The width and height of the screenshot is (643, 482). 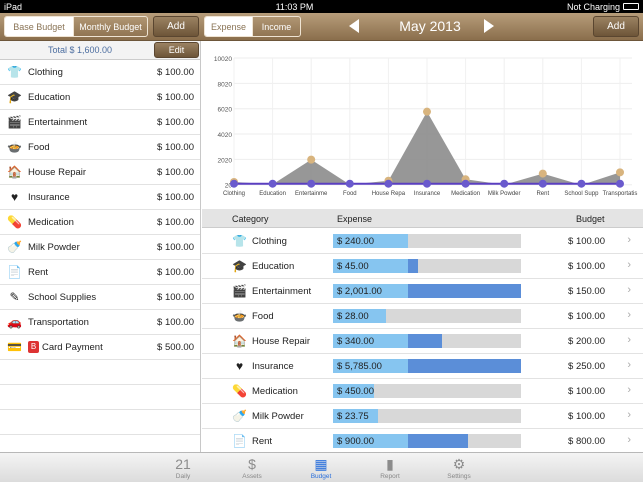 What do you see at coordinates (278, 416) in the screenshot?
I see `row-category: Milk Powder` at bounding box center [278, 416].